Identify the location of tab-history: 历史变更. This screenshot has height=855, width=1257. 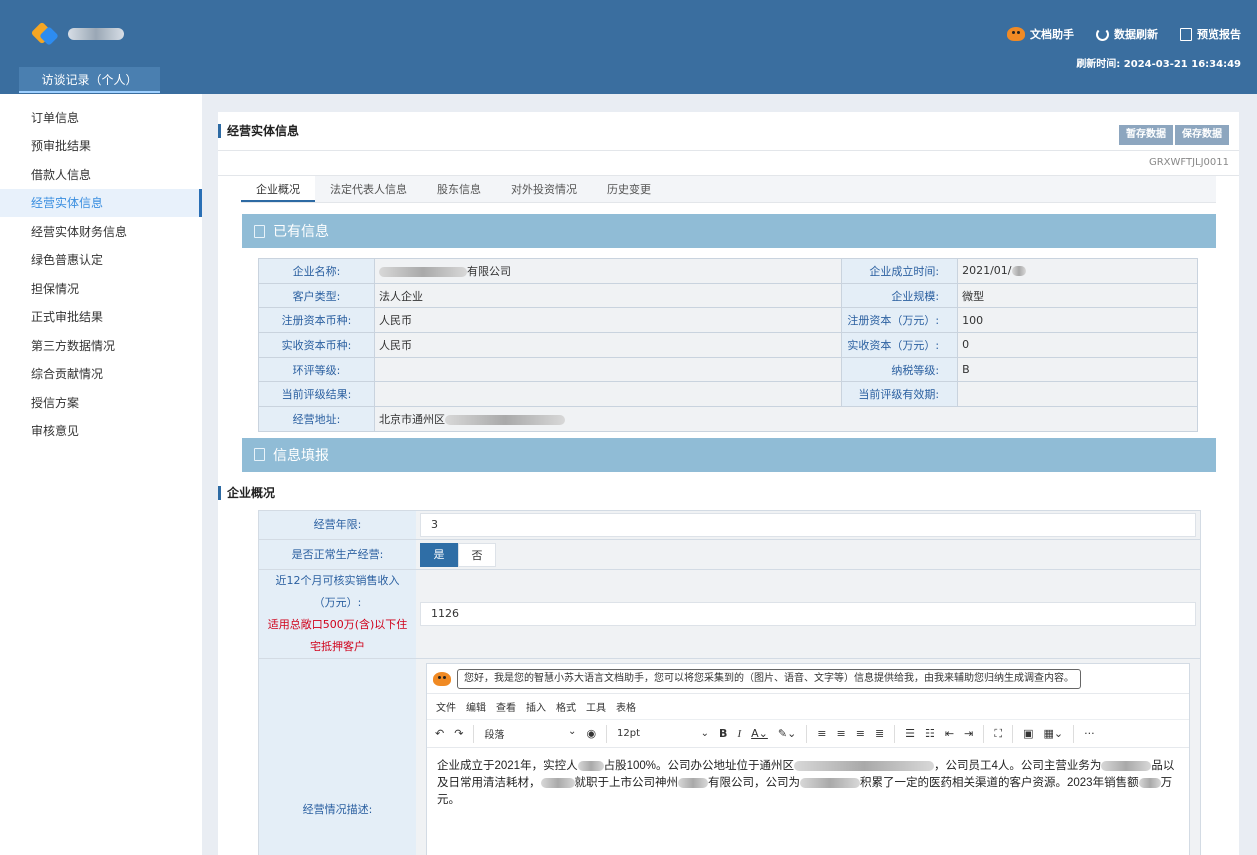
(629, 189).